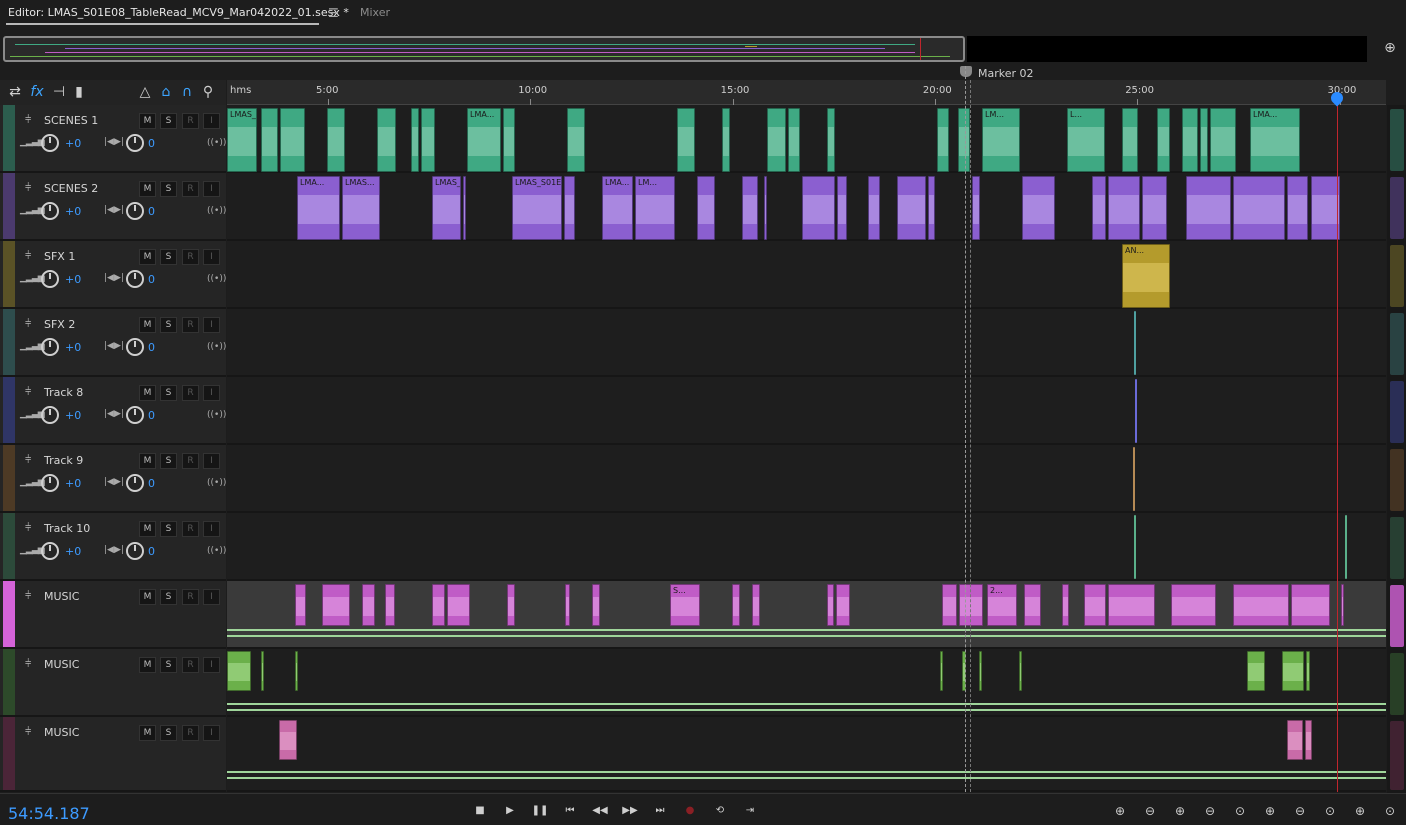  Describe the element at coordinates (113, 139) in the screenshot. I see `track-header: ⫩ SCENES 1 M S R I ▁▂▃▅ +0 |◀▶| 0 ((•))` at that location.